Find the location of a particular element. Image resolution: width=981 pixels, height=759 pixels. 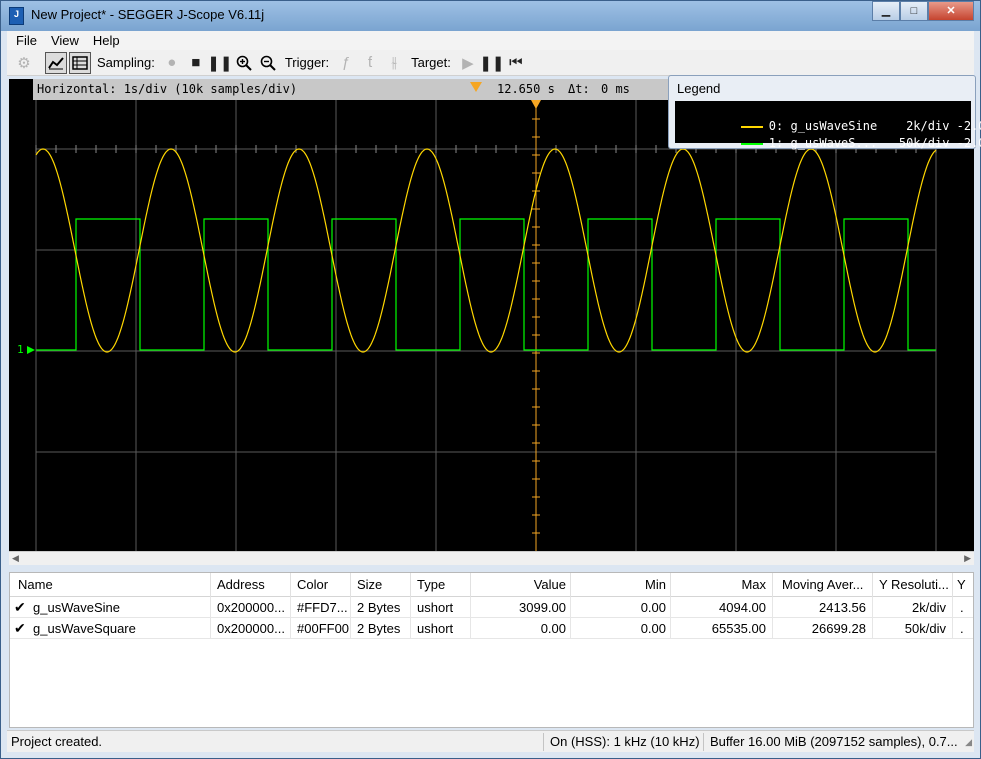

table-view-icon is located at coordinates (80, 62).